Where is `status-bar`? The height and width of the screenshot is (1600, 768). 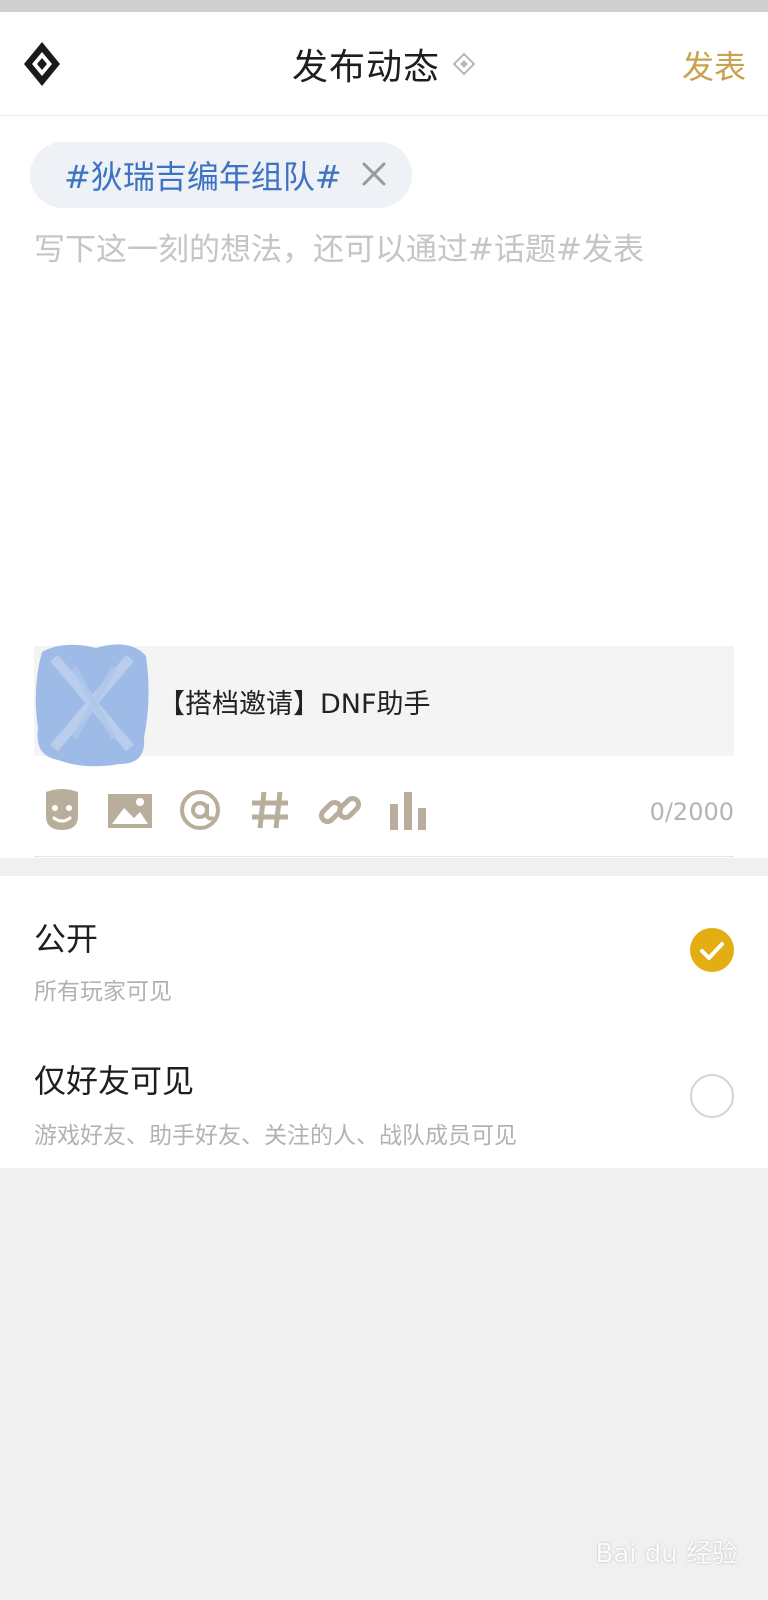 status-bar is located at coordinates (384, 6).